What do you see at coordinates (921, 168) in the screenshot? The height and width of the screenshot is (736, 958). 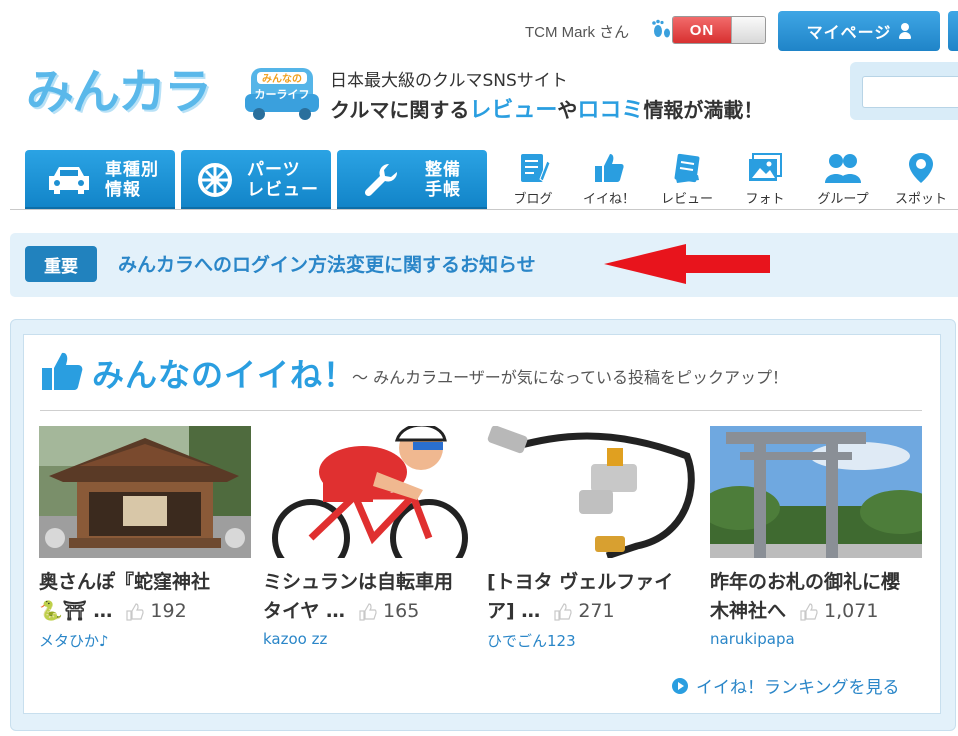 I see `spot-icon` at bounding box center [921, 168].